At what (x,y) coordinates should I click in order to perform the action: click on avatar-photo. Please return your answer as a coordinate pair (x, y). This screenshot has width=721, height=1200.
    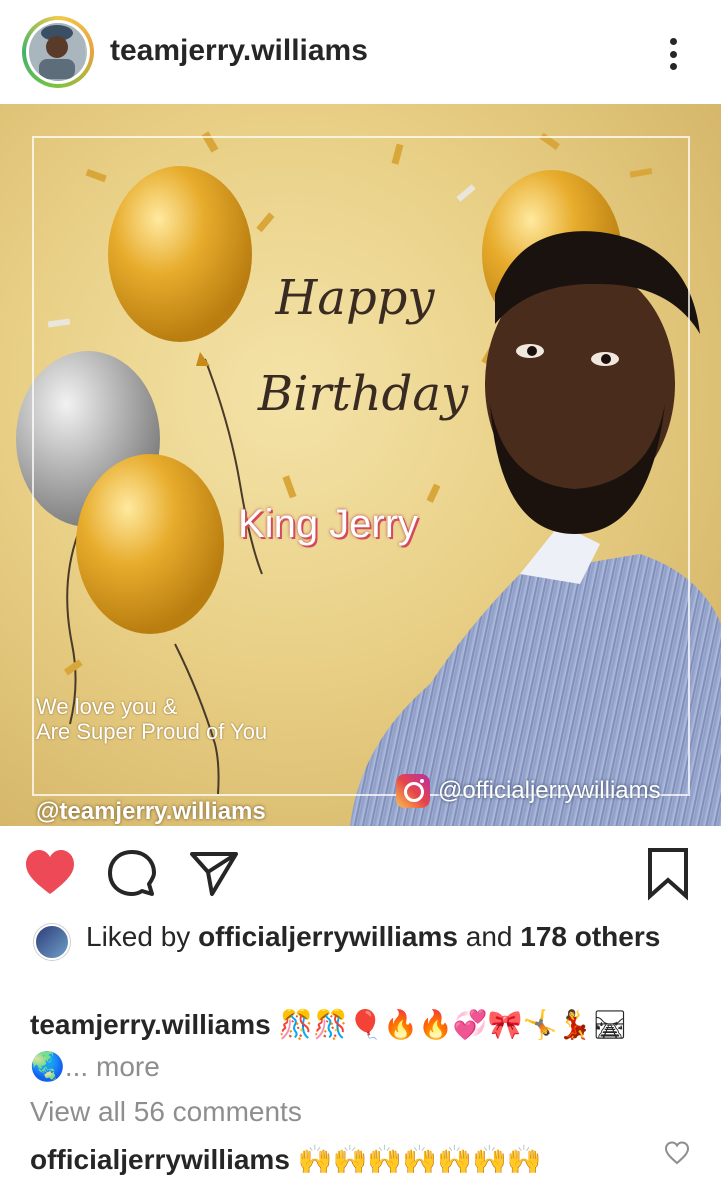
    Looking at the image, I should click on (58, 52).